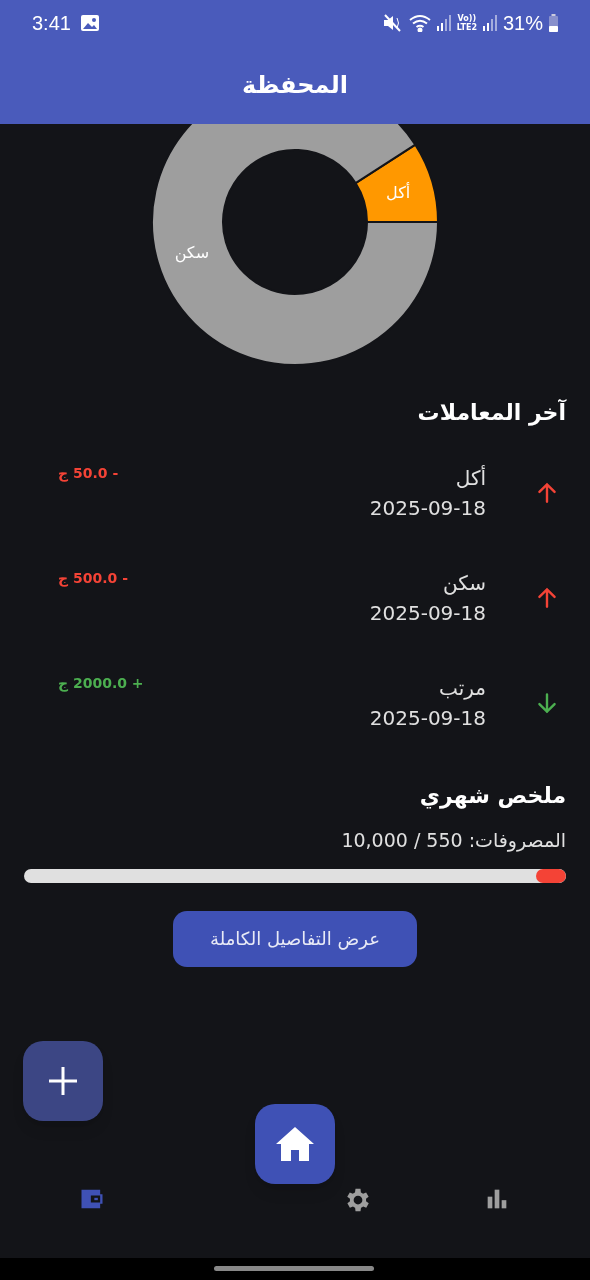  I want to click on add-button, so click(63, 1081).